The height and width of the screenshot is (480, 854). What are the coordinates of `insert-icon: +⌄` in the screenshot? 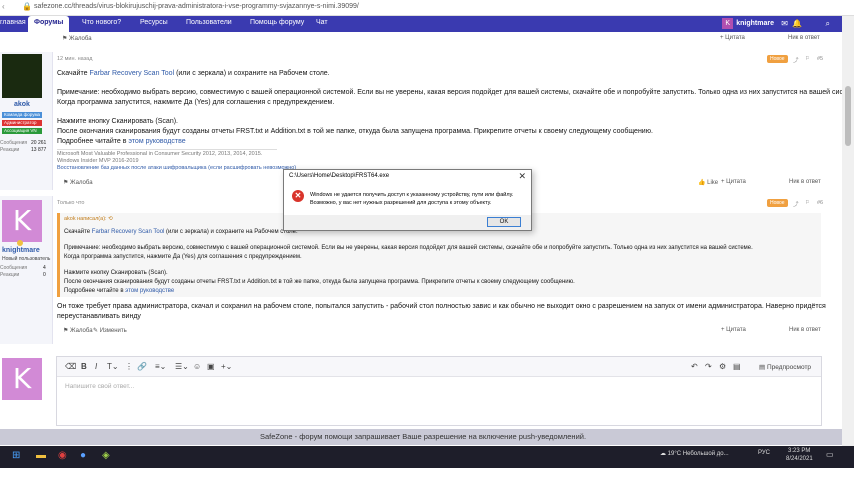 It's located at (226, 366).